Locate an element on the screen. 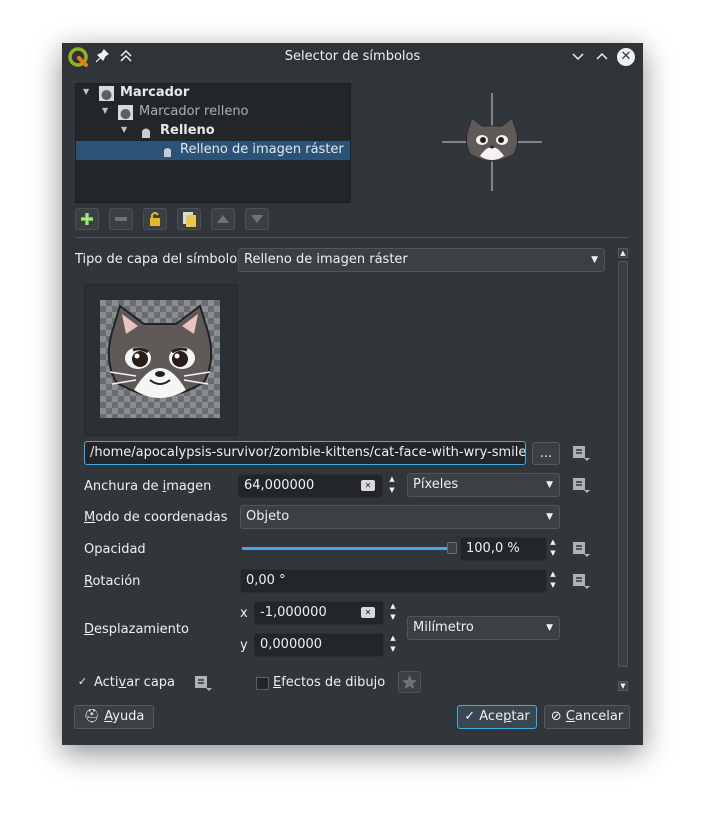 Image resolution: width=704 pixels, height=824 pixels. image-preview-frame is located at coordinates (161, 360).